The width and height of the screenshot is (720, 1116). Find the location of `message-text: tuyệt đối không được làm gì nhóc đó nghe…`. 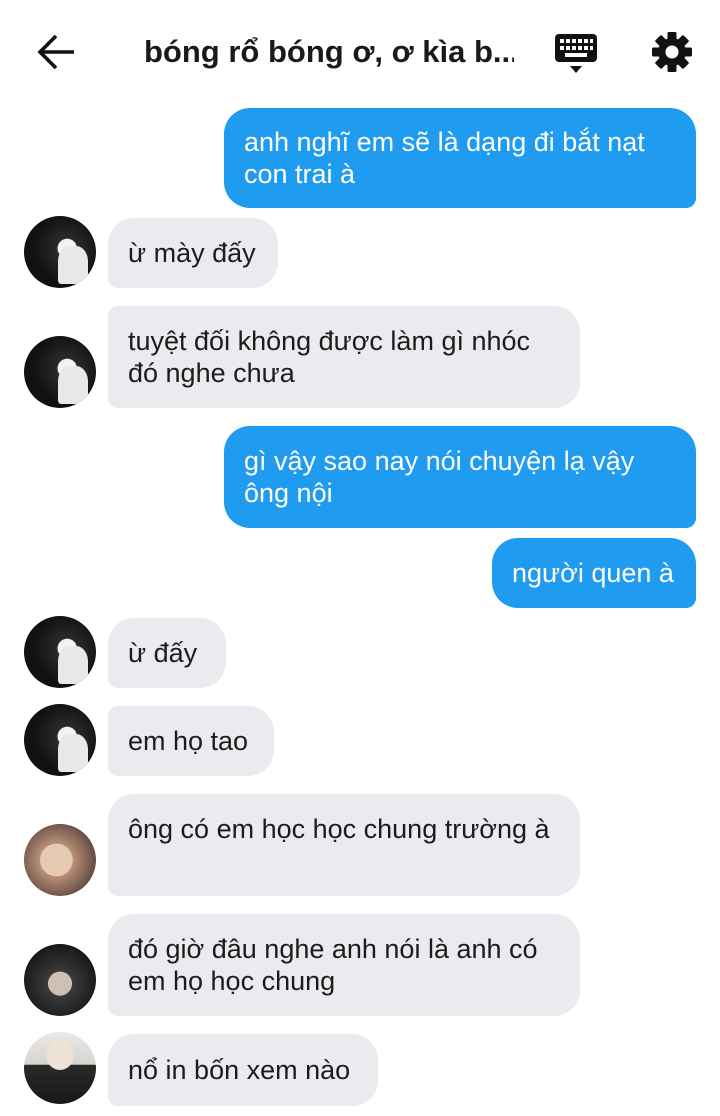

message-text: tuyệt đối không được làm gì nhóc đó nghe… is located at coordinates (329, 357).